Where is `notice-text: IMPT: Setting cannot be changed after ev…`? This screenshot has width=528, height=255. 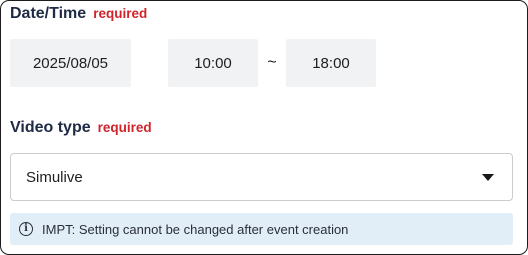 notice-text: IMPT: Setting cannot be changed after ev… is located at coordinates (195, 229).